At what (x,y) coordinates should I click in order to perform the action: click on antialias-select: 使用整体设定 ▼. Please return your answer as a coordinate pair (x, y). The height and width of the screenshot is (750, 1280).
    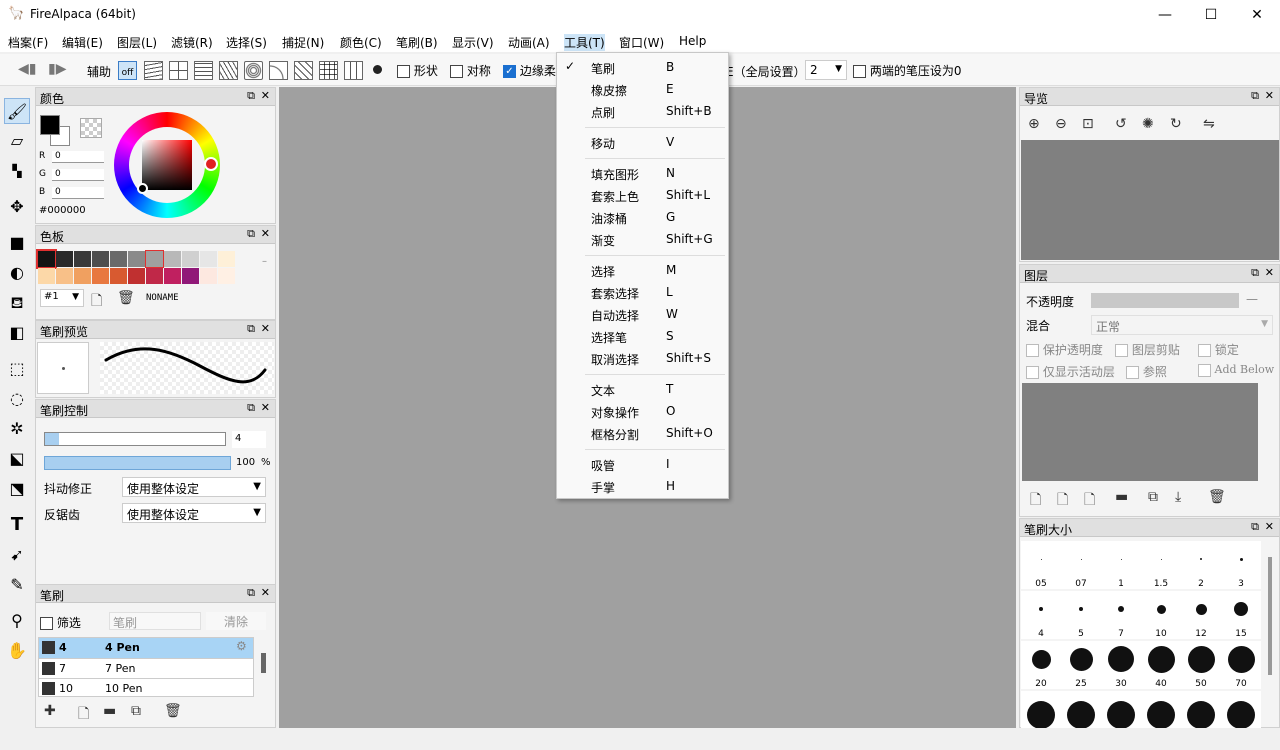
    Looking at the image, I should click on (194, 513).